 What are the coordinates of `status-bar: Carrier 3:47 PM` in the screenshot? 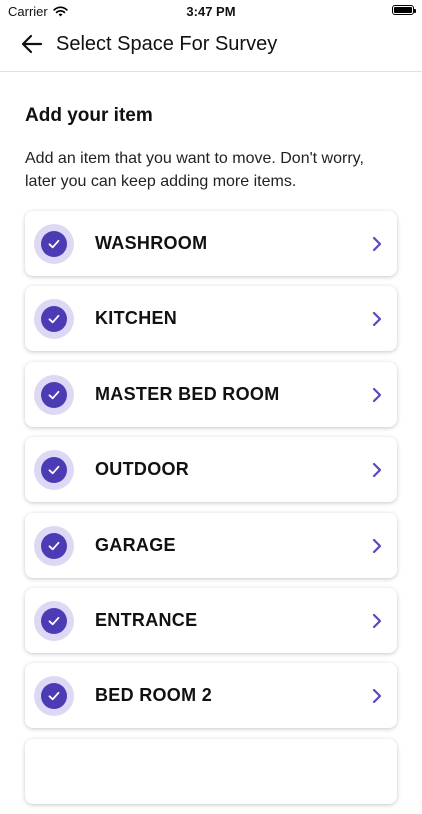 It's located at (211, 11).